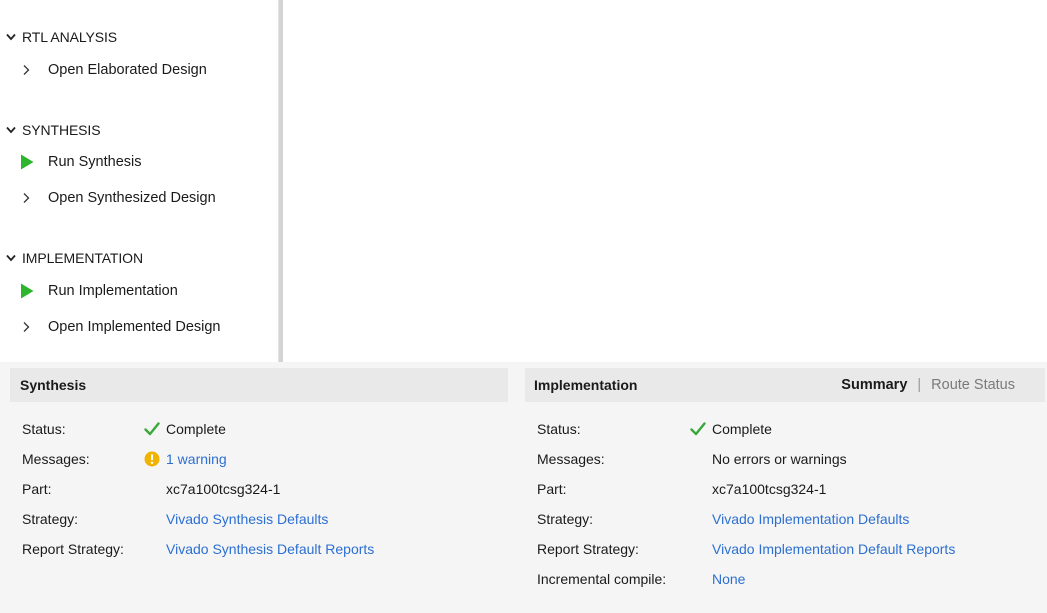  I want to click on section-label: IMPLEMENTATION, so click(82, 258).